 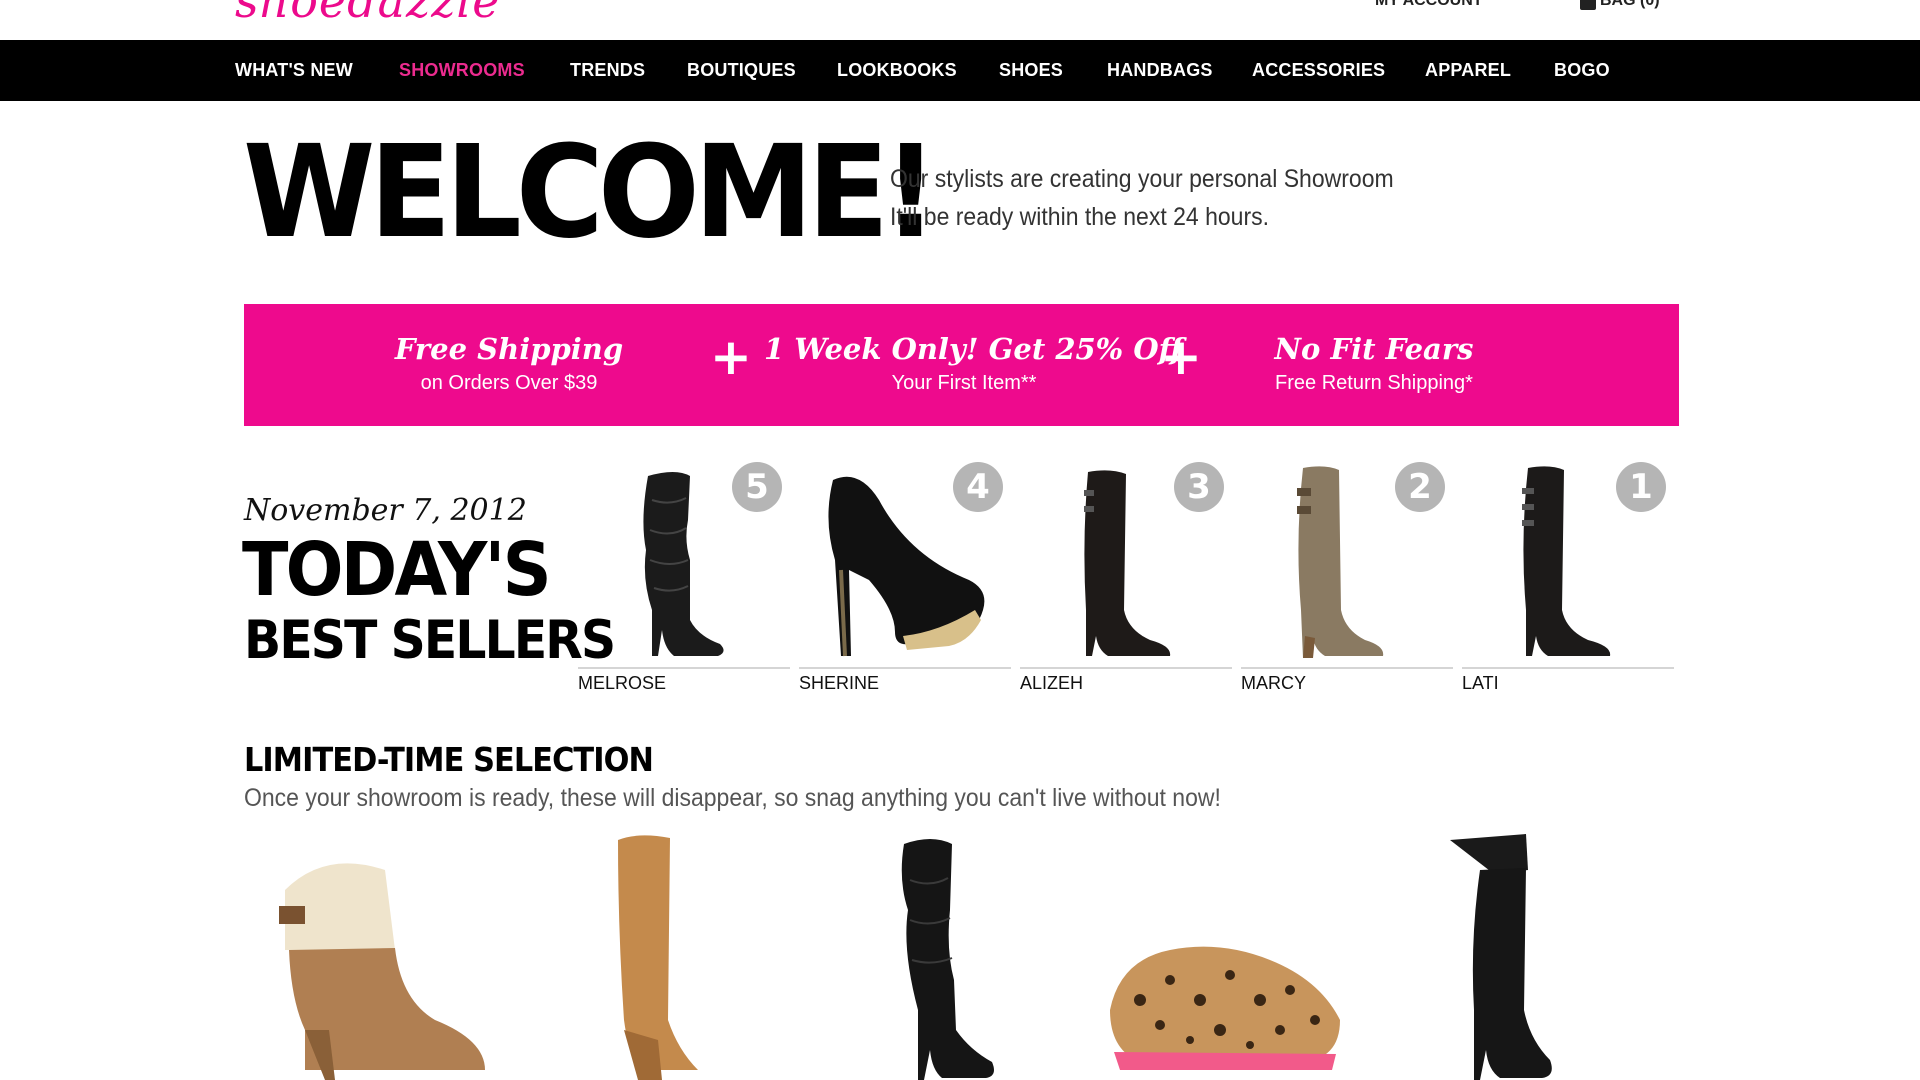 I want to click on slouch-boot-icon, so click(x=947, y=959).